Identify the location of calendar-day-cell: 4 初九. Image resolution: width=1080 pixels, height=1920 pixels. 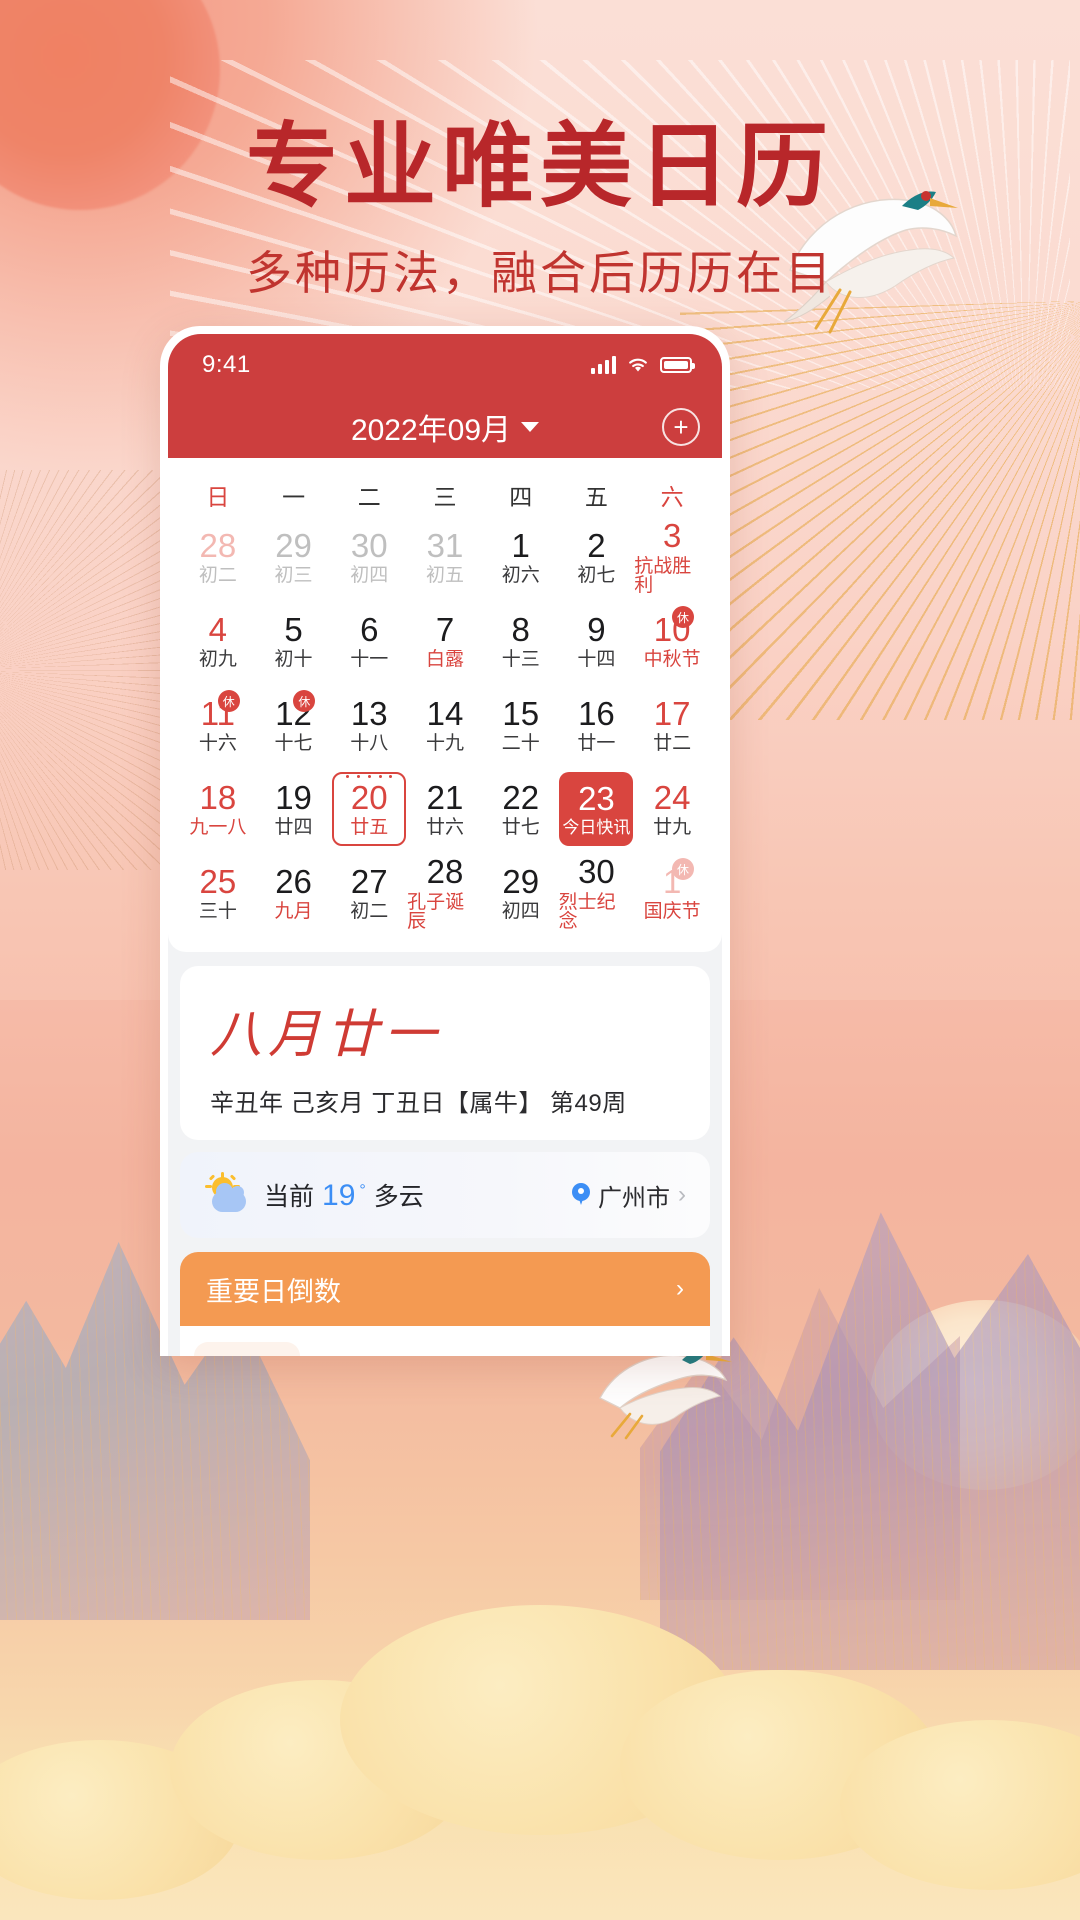
(218, 641).